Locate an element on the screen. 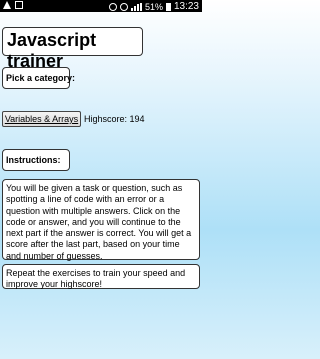  notification-icon is located at coordinates (19, 5).